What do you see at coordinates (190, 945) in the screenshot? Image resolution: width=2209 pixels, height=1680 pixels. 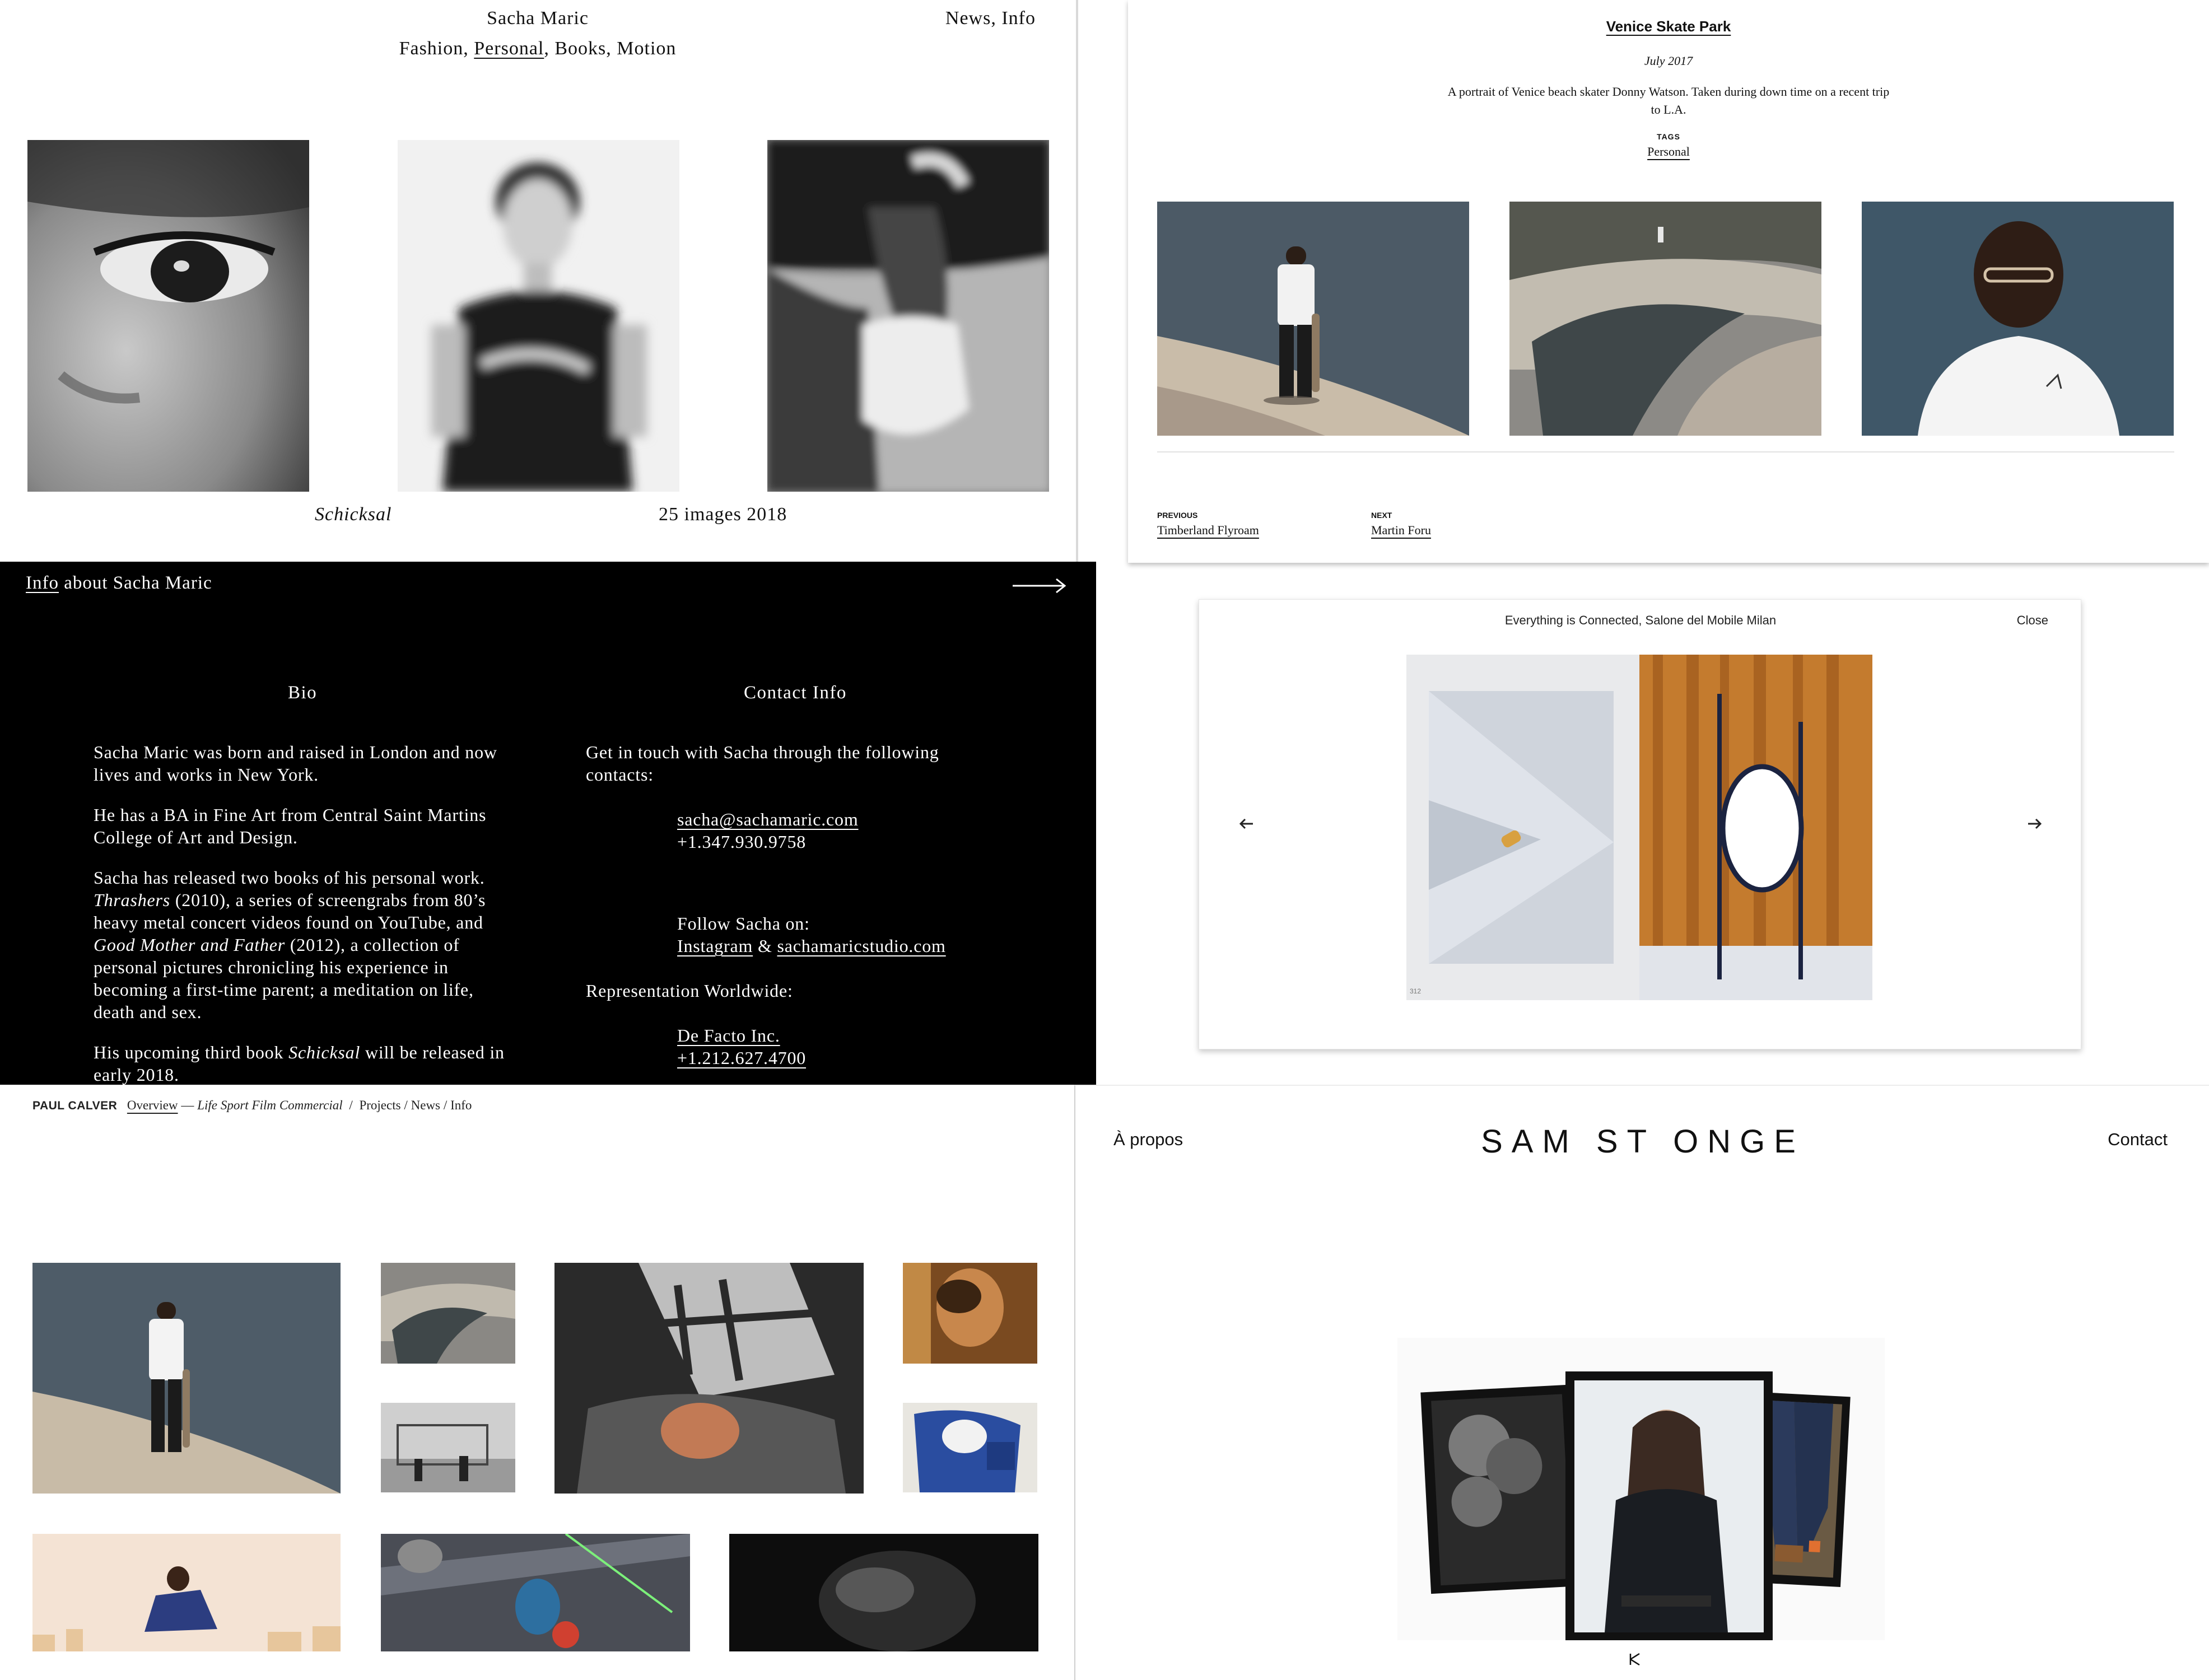 I see `book-title: Good Mother and Father` at bounding box center [190, 945].